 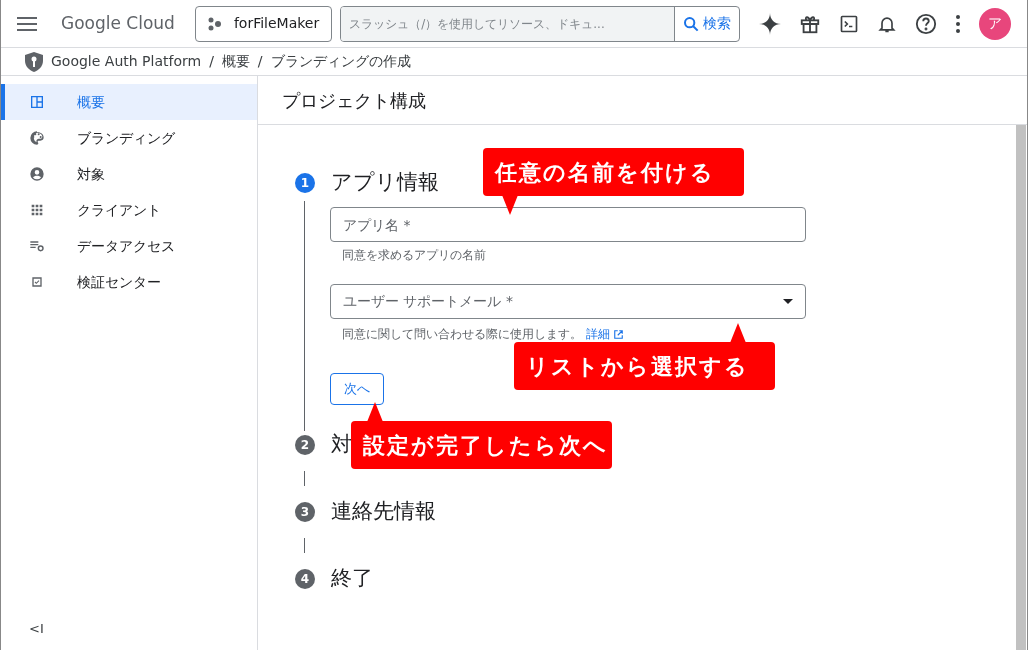 What do you see at coordinates (354, 100) in the screenshot?
I see `page-title: プロジェクト構成` at bounding box center [354, 100].